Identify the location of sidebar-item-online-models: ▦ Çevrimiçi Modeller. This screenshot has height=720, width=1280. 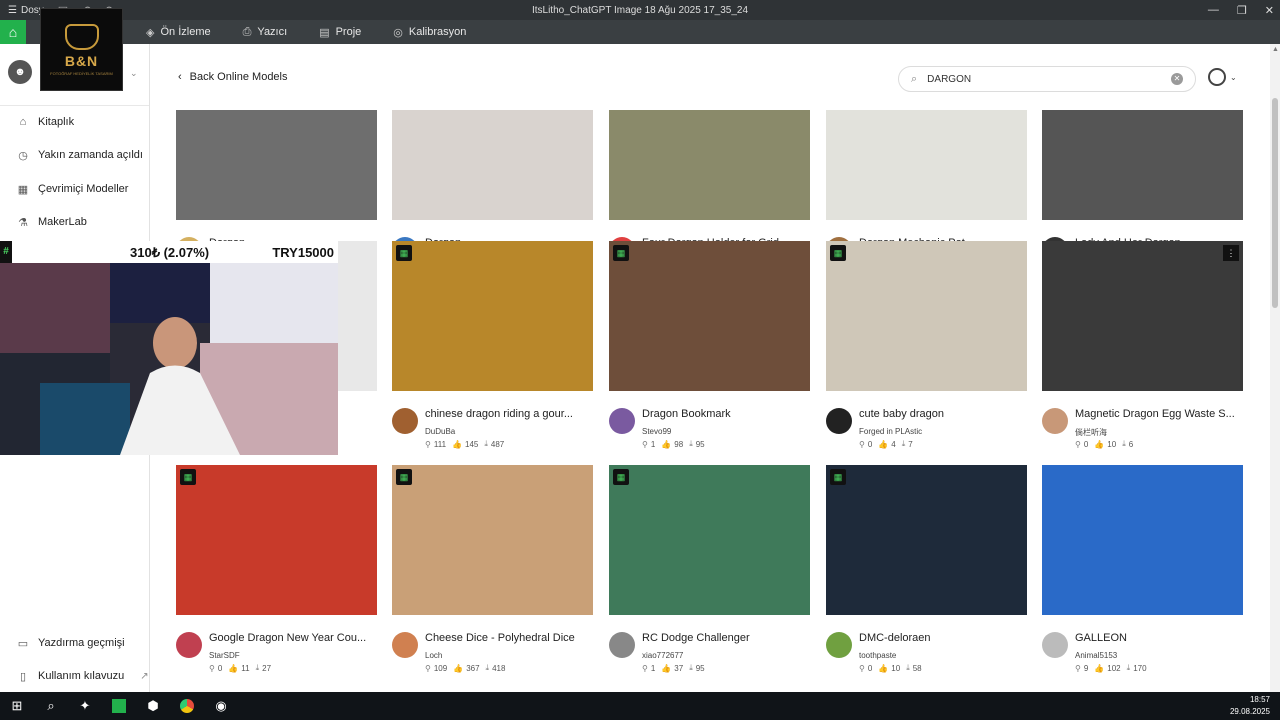
(74, 189).